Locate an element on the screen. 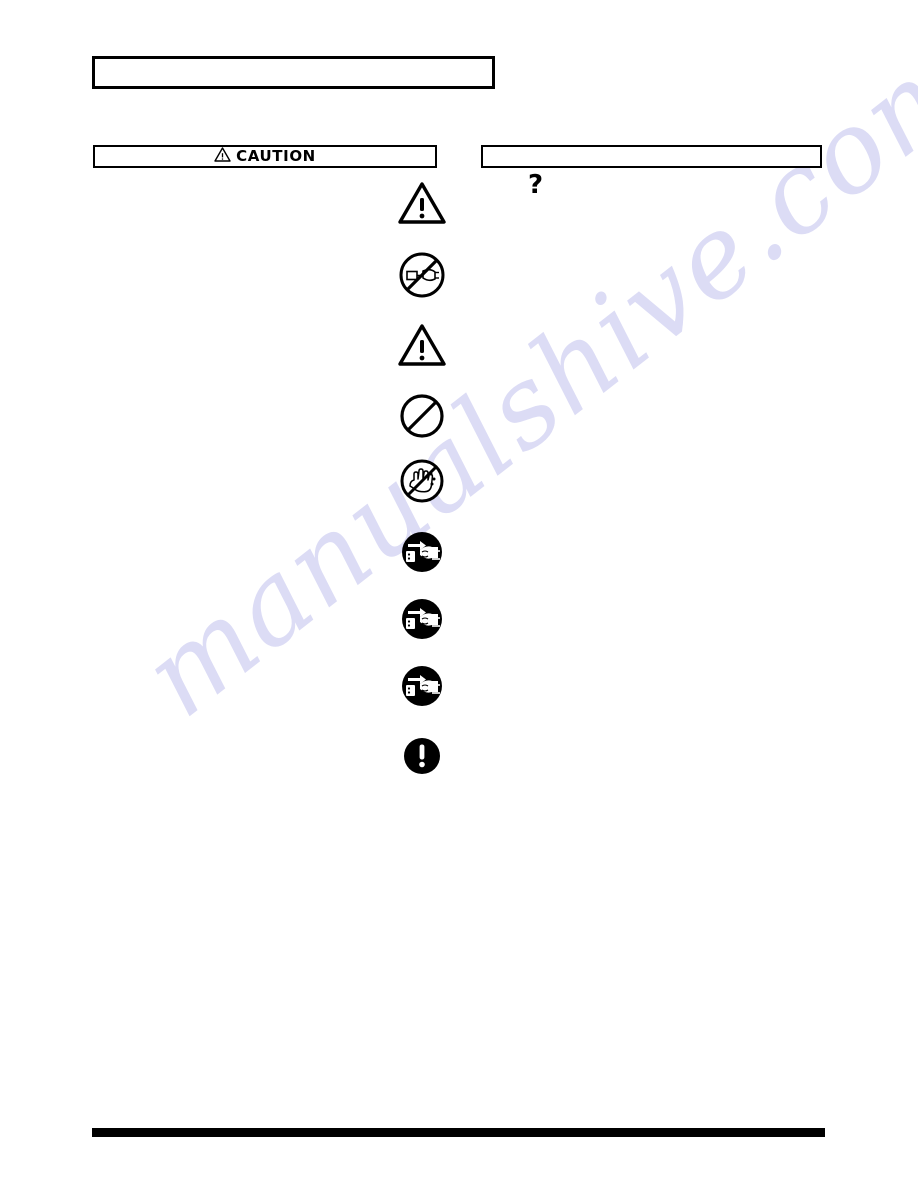 This screenshot has height=1188, width=918. prohibition-icon is located at coordinates (422, 416).